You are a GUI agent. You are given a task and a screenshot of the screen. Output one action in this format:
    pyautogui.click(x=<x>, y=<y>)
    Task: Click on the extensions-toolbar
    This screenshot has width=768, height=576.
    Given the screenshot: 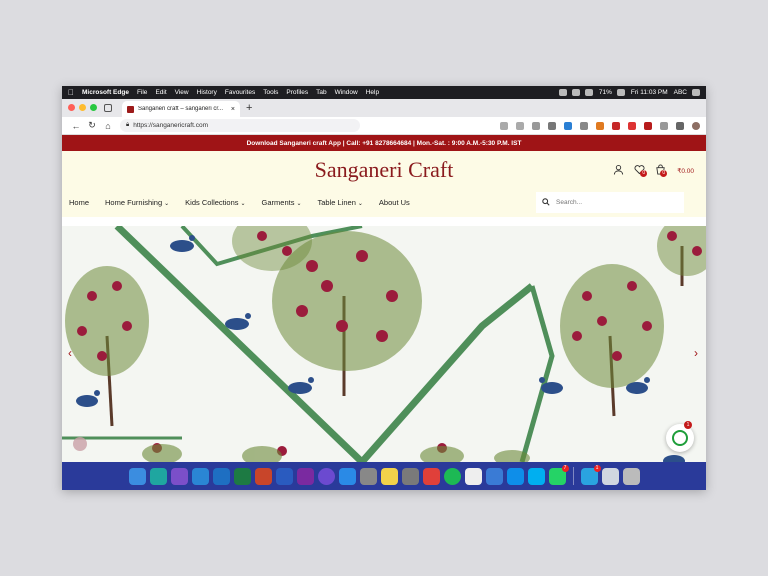 What is the action you would take?
    pyautogui.click(x=600, y=125)
    